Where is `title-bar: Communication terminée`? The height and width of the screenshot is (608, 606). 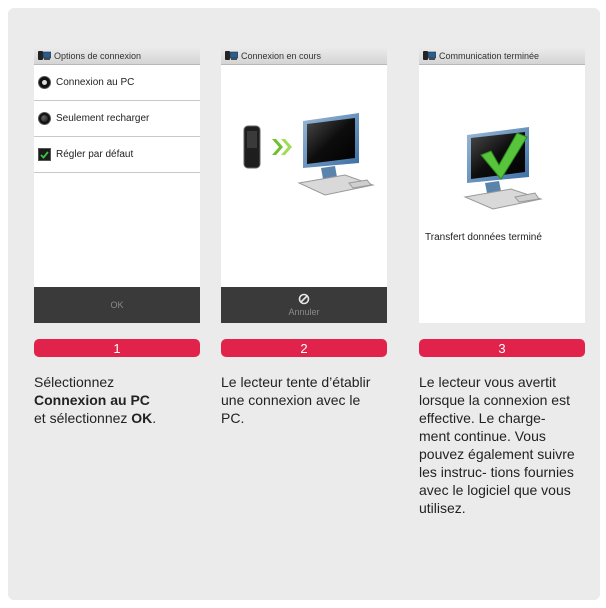
title-bar: Communication terminée is located at coordinates (502, 56).